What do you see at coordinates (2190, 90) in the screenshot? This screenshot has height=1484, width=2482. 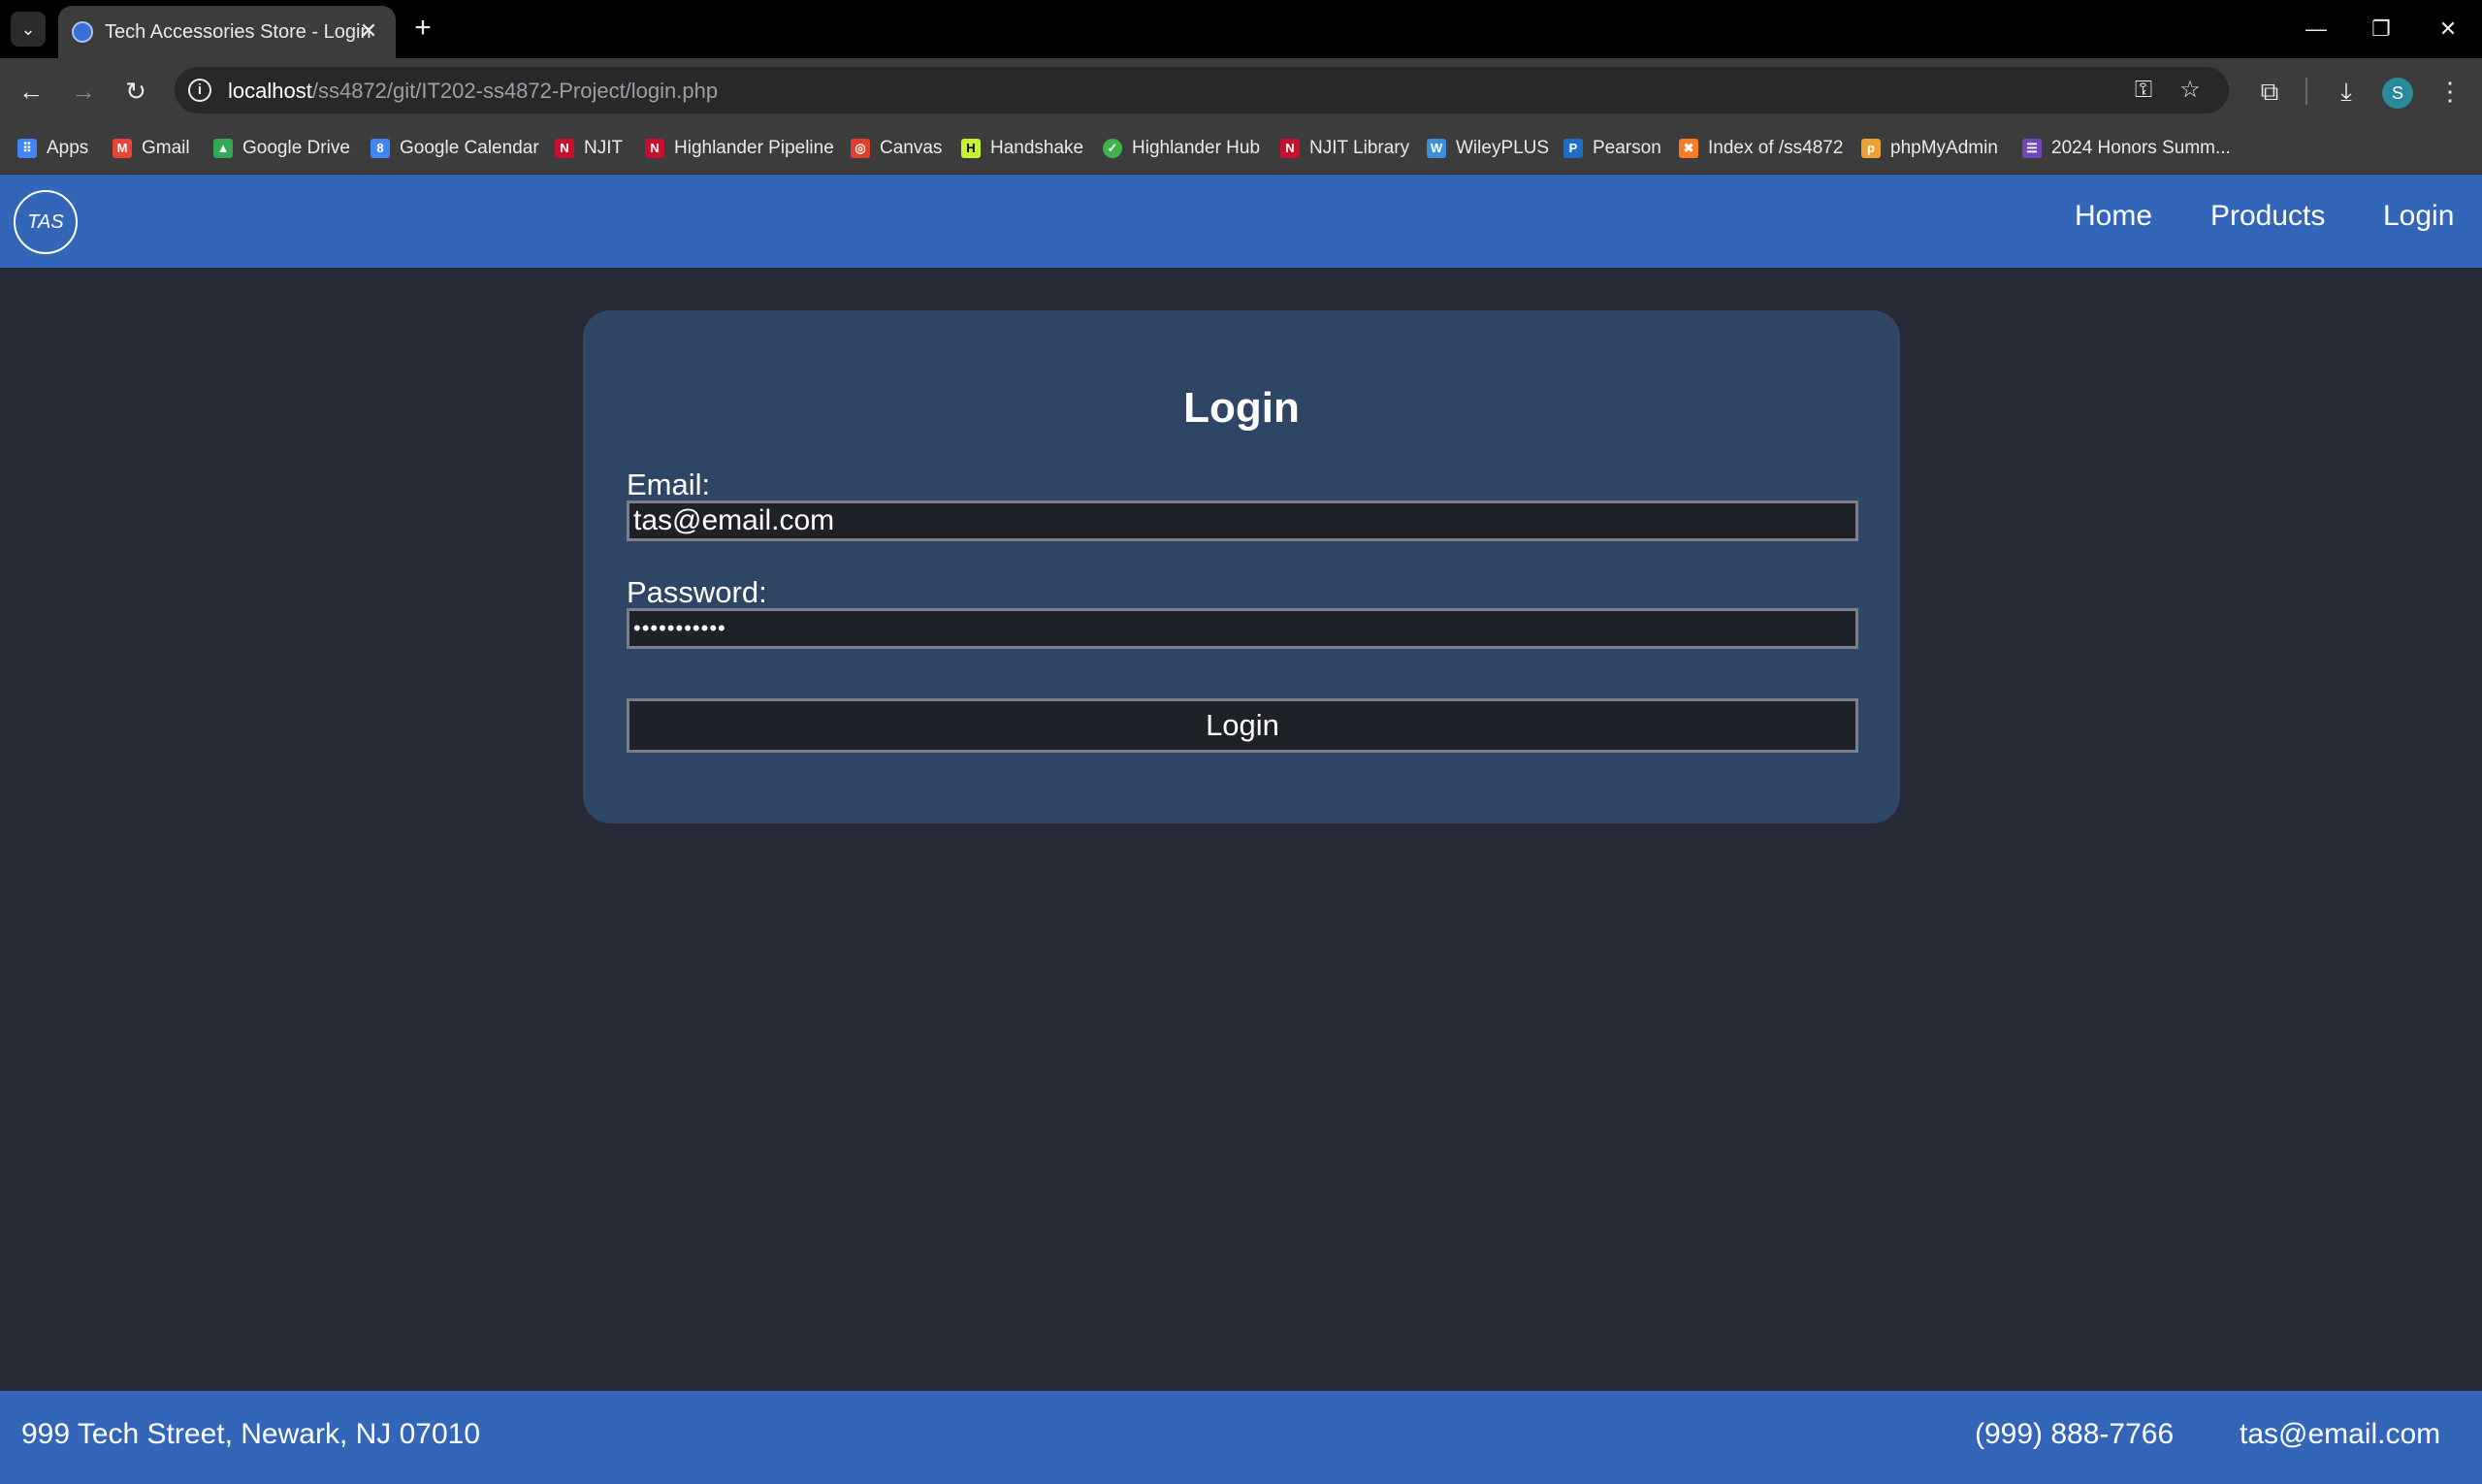 I see `bookmark-star-icon: ☆` at bounding box center [2190, 90].